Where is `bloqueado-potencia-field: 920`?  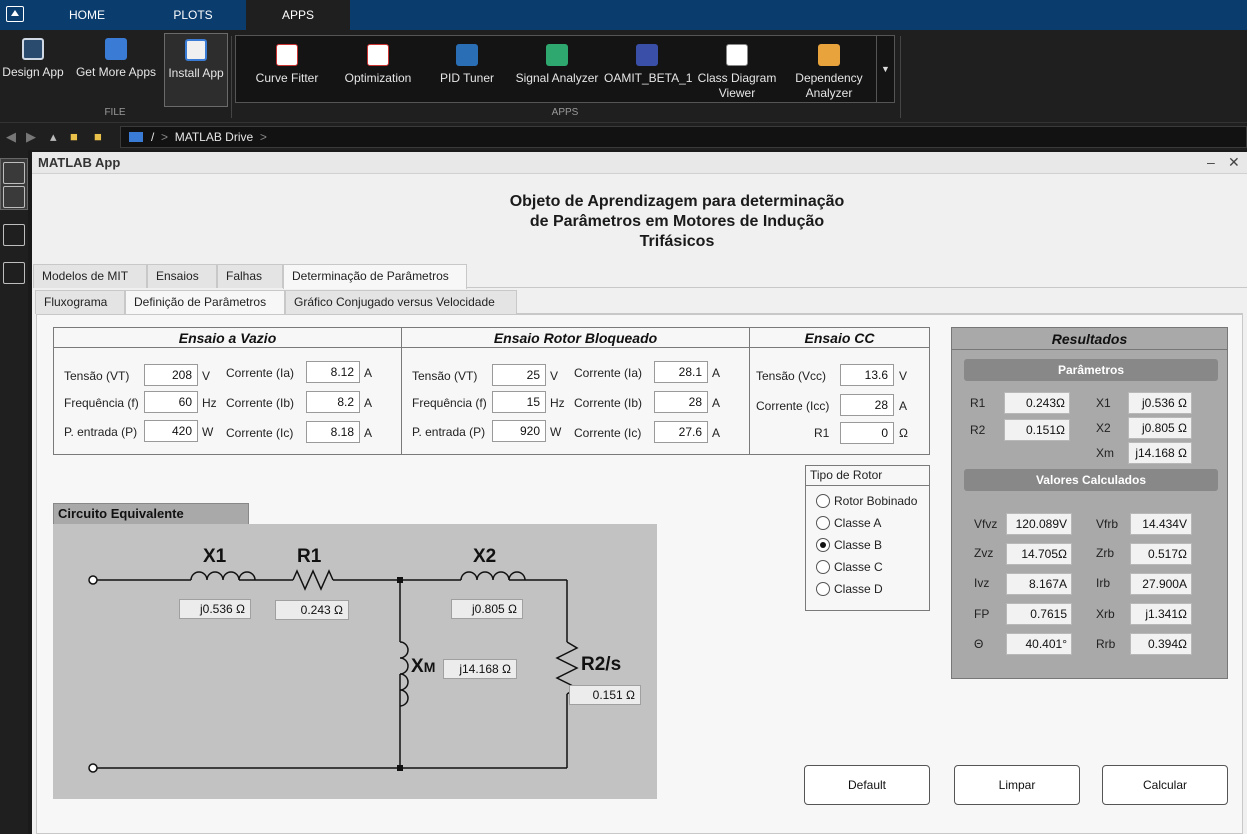 bloqueado-potencia-field: 920 is located at coordinates (519, 431).